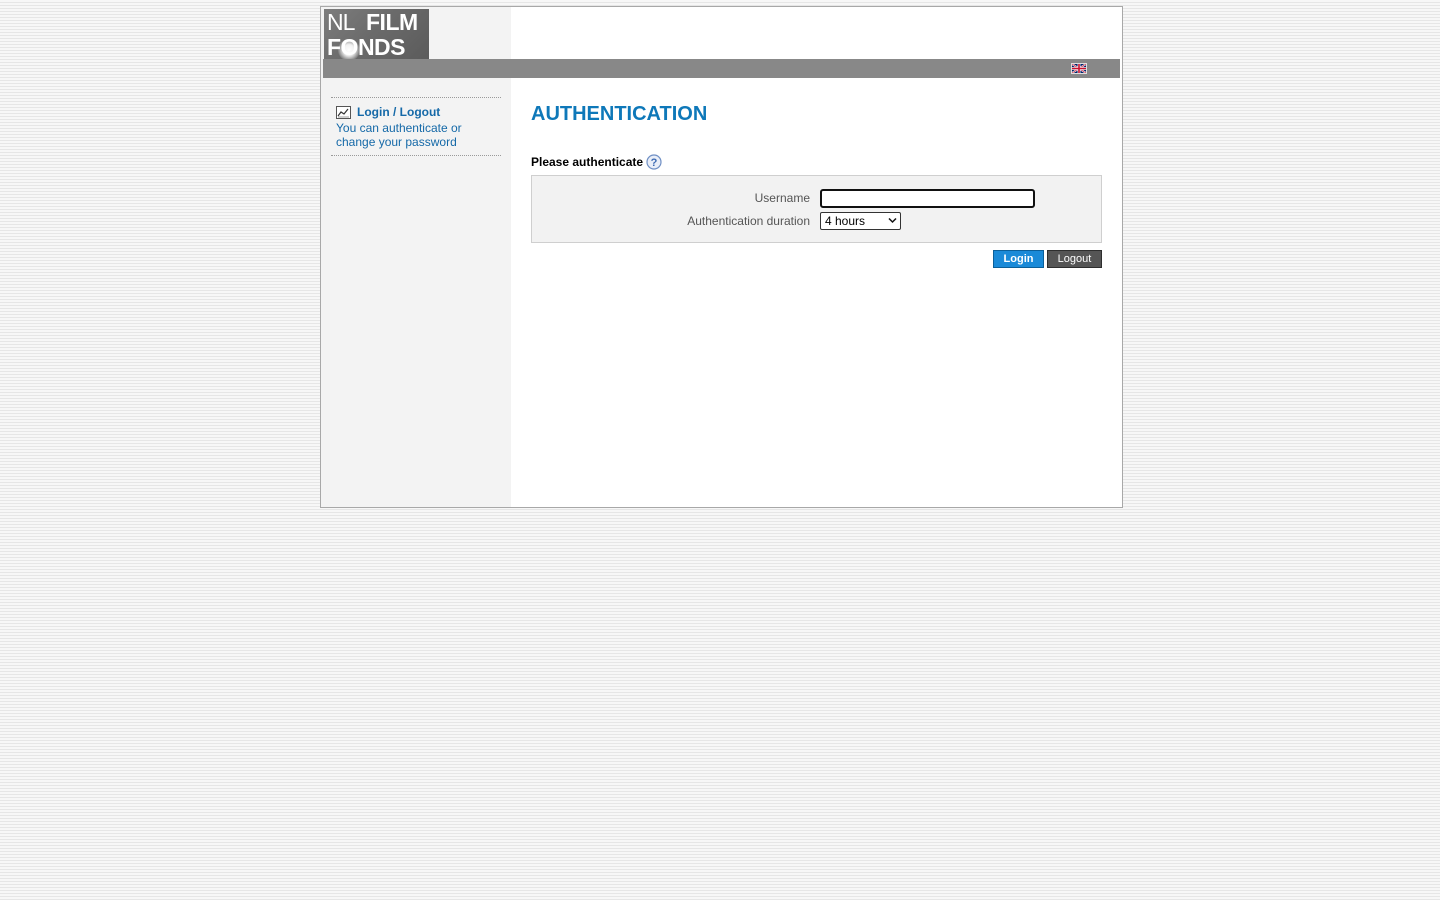 The width and height of the screenshot is (1440, 900). Describe the element at coordinates (845, 221) in the screenshot. I see `authentication-duration-value: 4 hours` at that location.